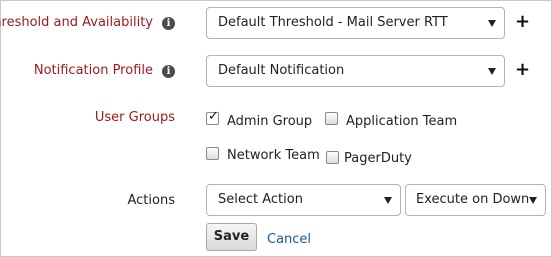 Image resolution: width=552 pixels, height=257 pixels. I want to click on notification-select: Default Notification, so click(355, 71).